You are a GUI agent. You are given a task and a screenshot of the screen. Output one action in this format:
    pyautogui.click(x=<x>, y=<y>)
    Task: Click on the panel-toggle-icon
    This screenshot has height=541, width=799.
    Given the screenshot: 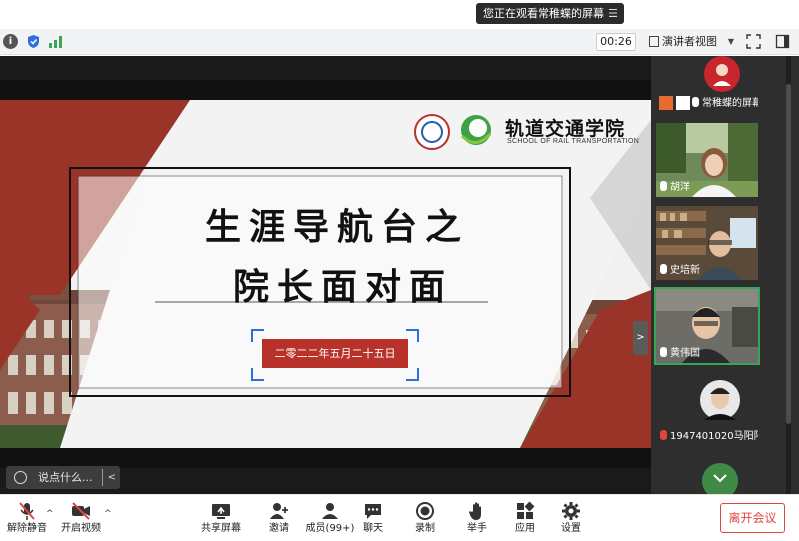 What is the action you would take?
    pyautogui.click(x=782, y=41)
    